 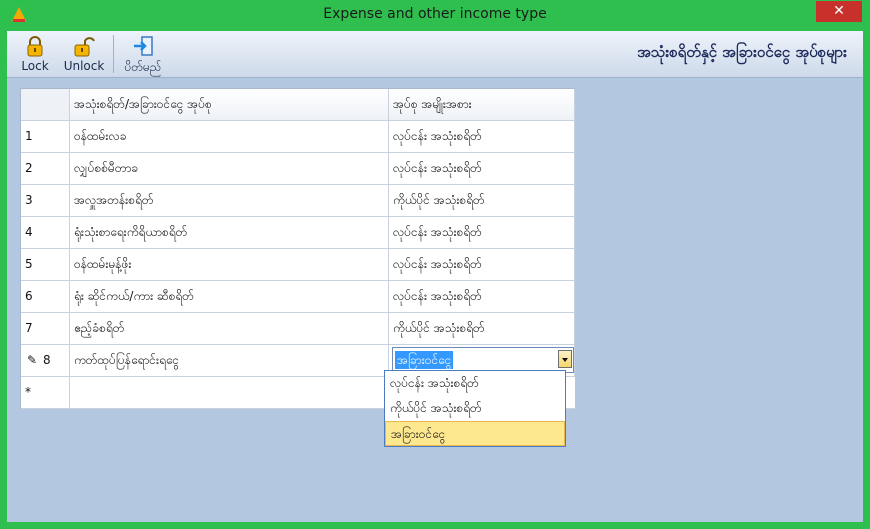 I want to click on table-row: 3 အလှူအတန်းစရိတ် ကိုယ်ပိုင် အသုံးစရိတ်, so click(x=298, y=201).